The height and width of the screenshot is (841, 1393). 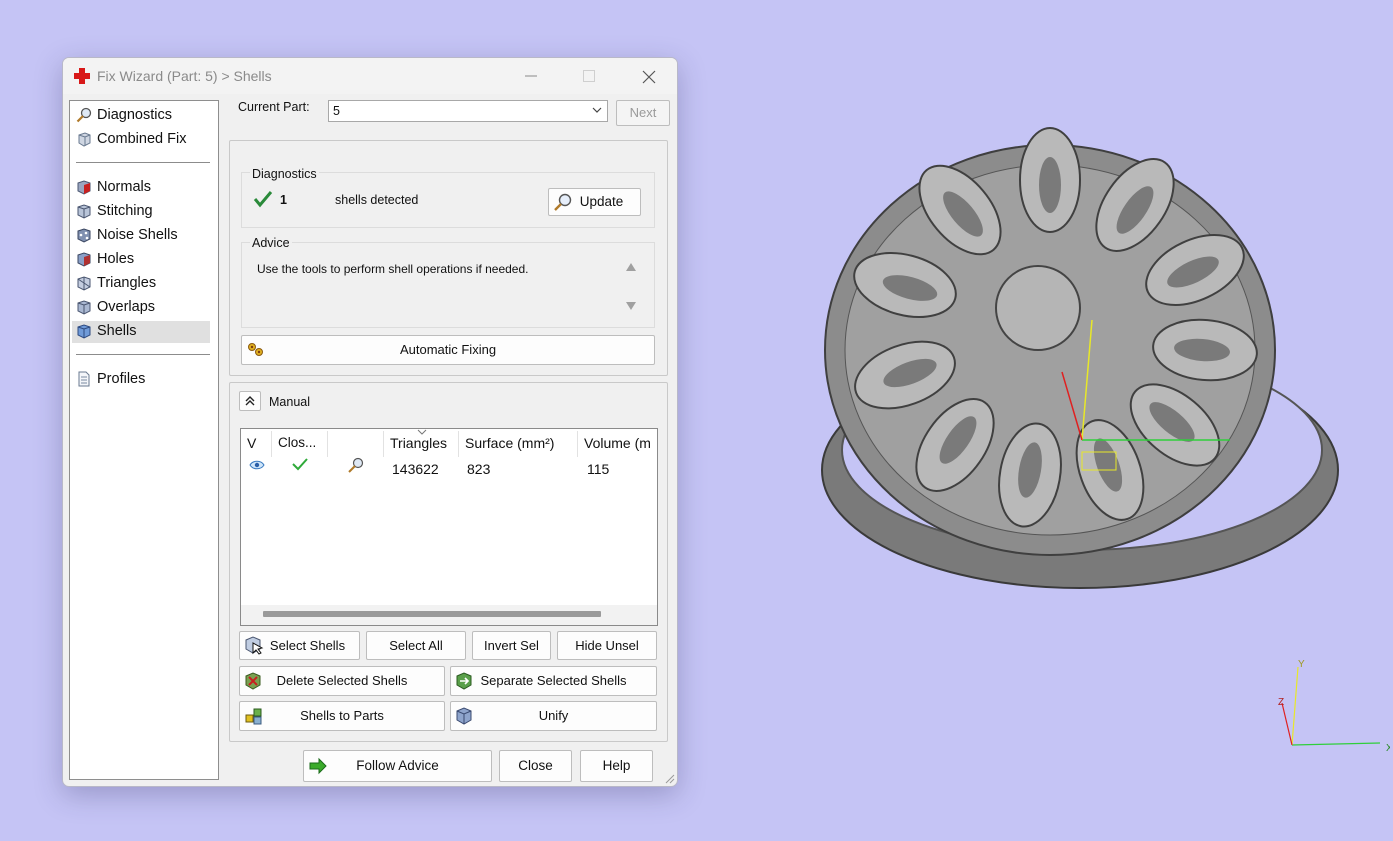 I want to click on nav-label: Holes, so click(x=116, y=259).